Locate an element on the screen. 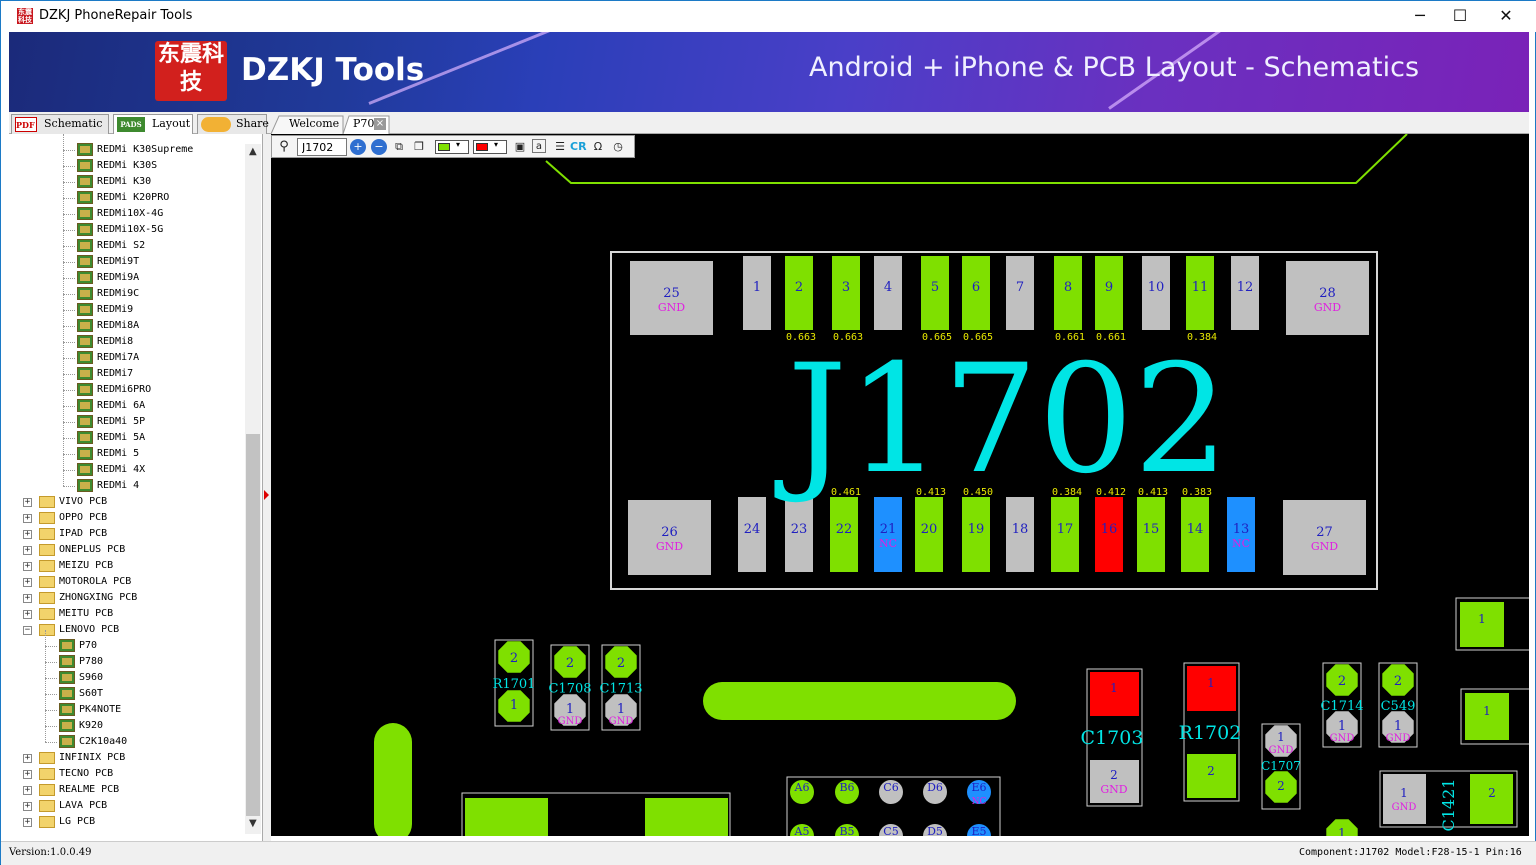 Image resolution: width=1536 pixels, height=865 pixels. panel-splitter is located at coordinates (267, 487).